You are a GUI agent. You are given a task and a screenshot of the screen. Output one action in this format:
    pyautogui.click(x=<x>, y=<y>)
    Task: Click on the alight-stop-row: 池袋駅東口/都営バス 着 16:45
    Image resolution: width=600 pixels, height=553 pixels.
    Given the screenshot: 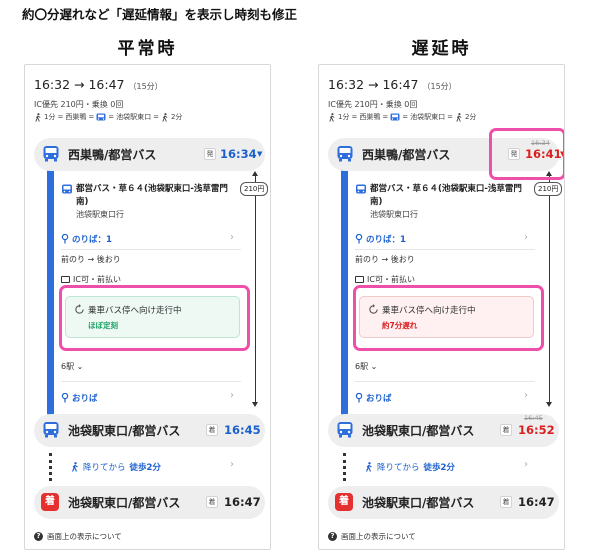 What is the action you would take?
    pyautogui.click(x=149, y=430)
    